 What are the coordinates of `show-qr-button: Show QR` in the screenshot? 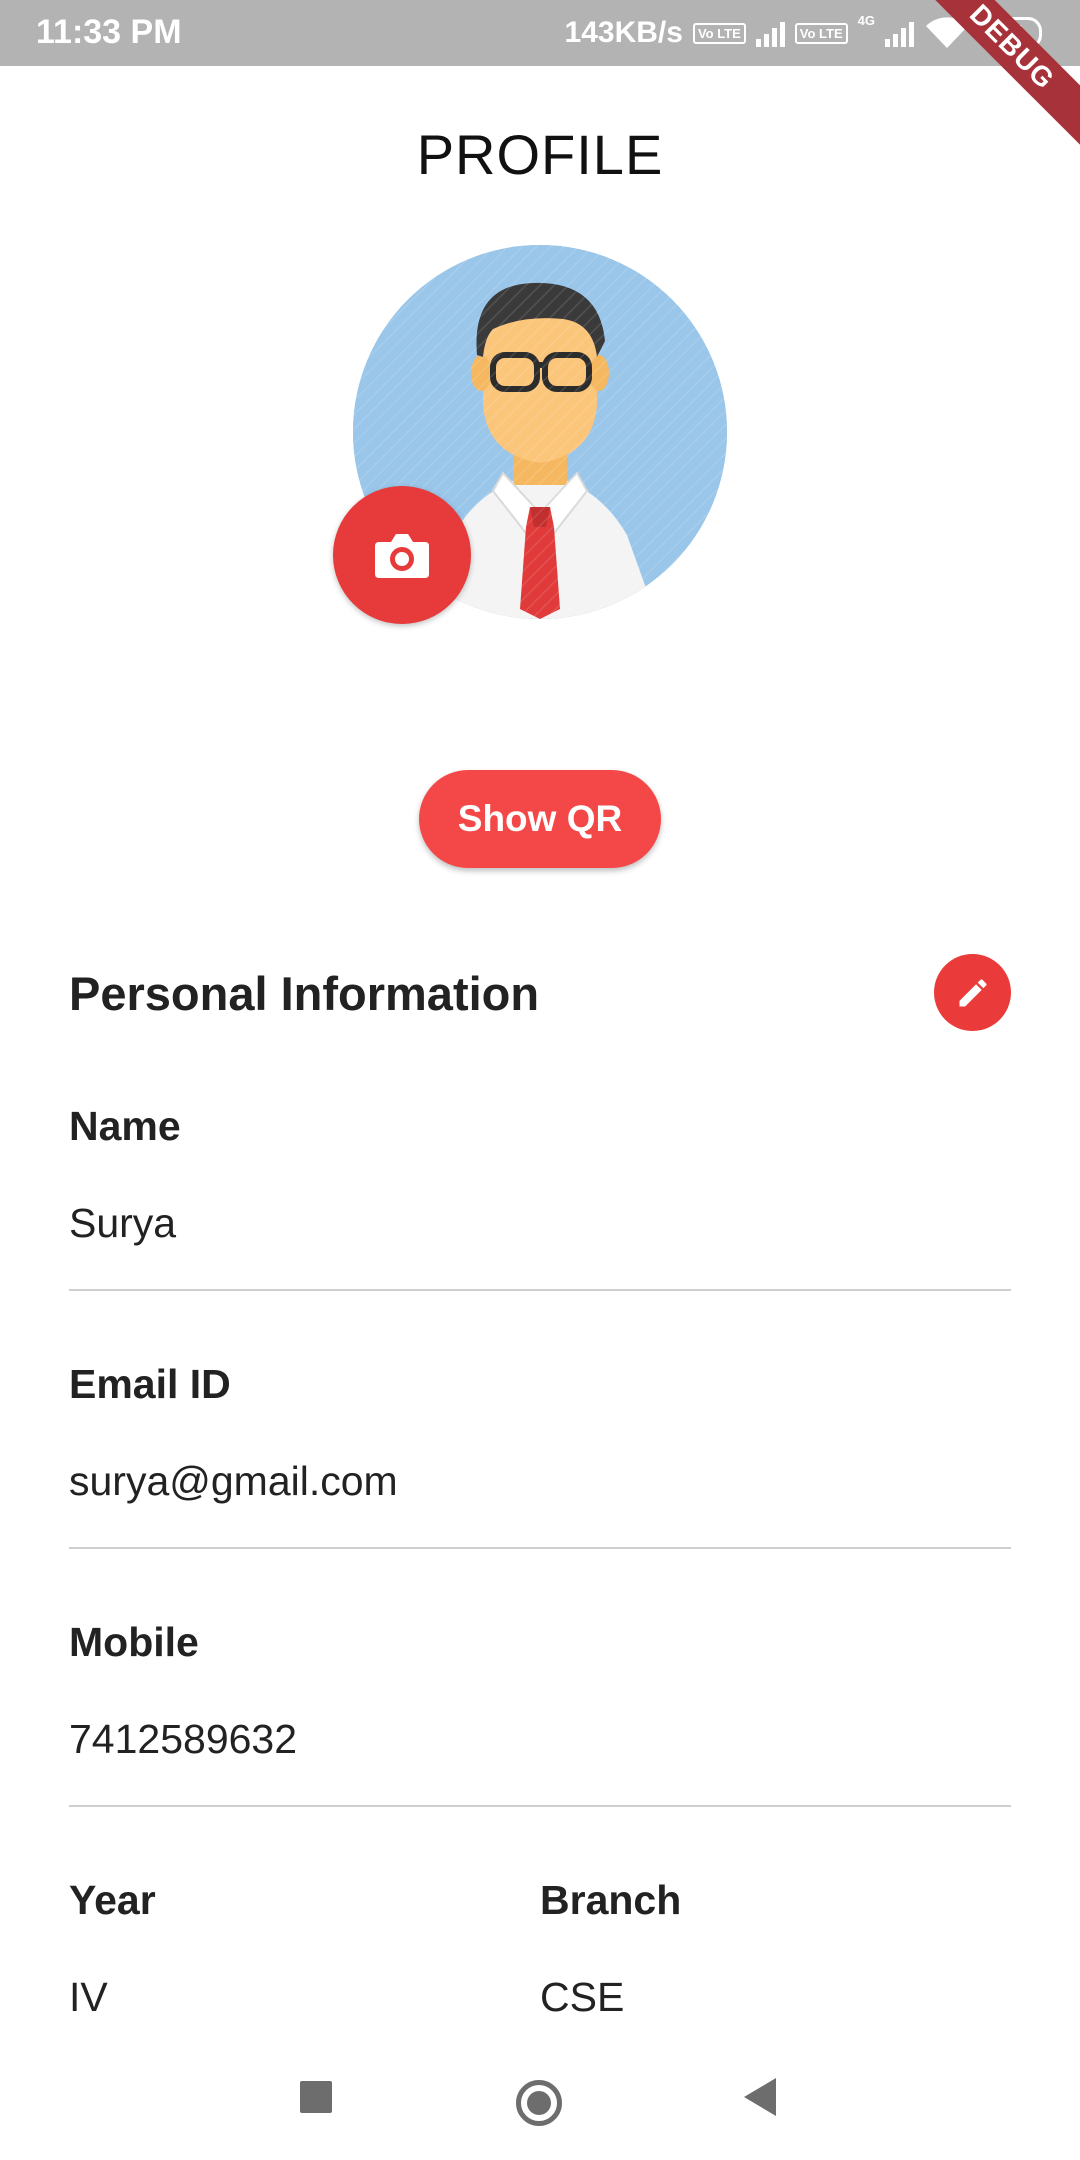 It's located at (540, 819).